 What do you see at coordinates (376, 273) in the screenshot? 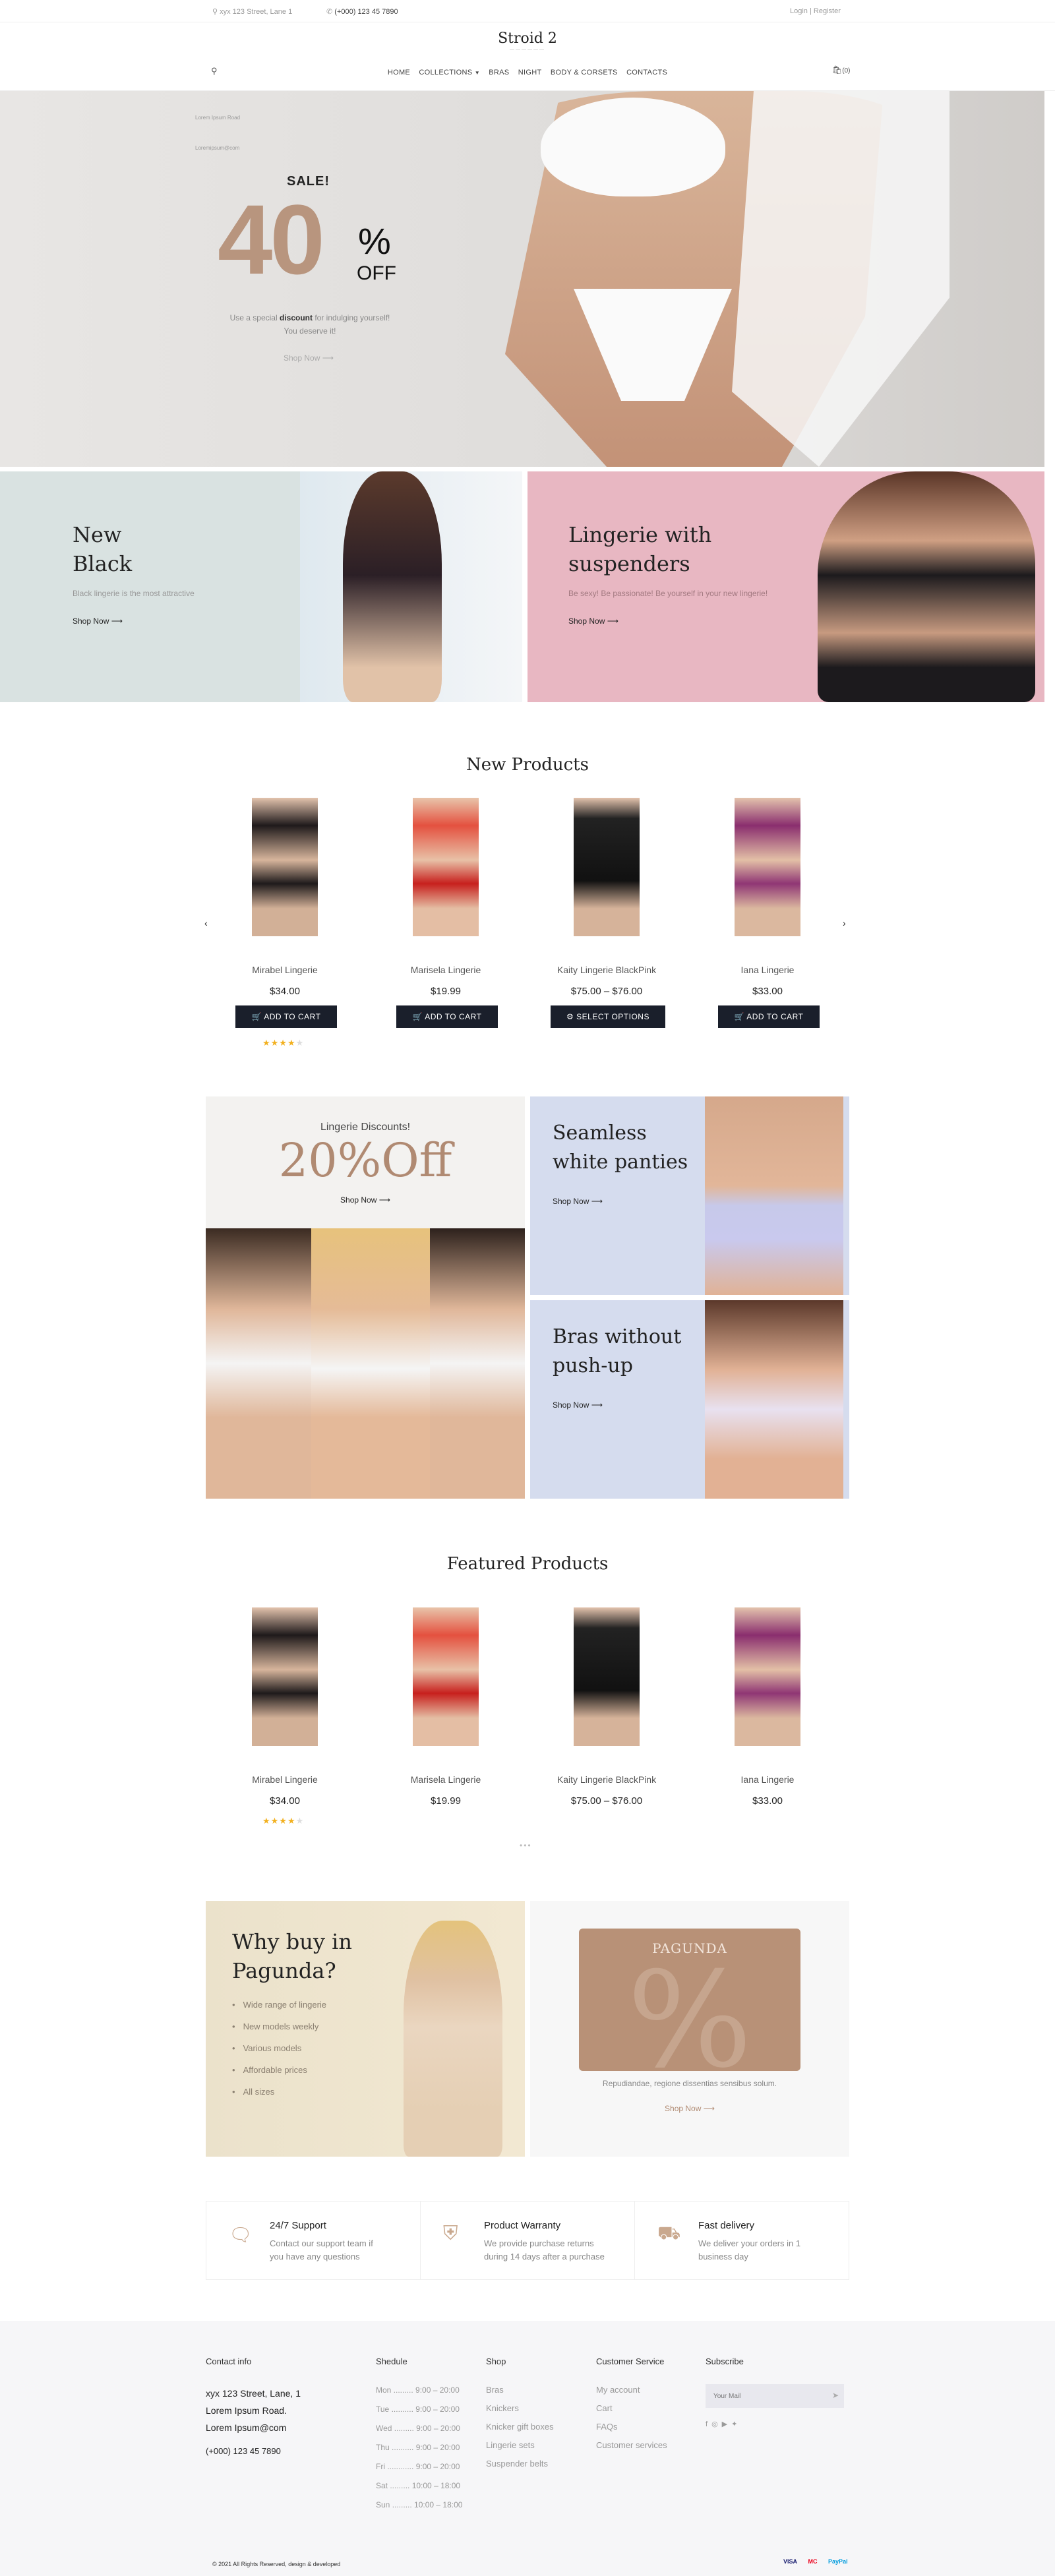
I see `off-label: OFF` at bounding box center [376, 273].